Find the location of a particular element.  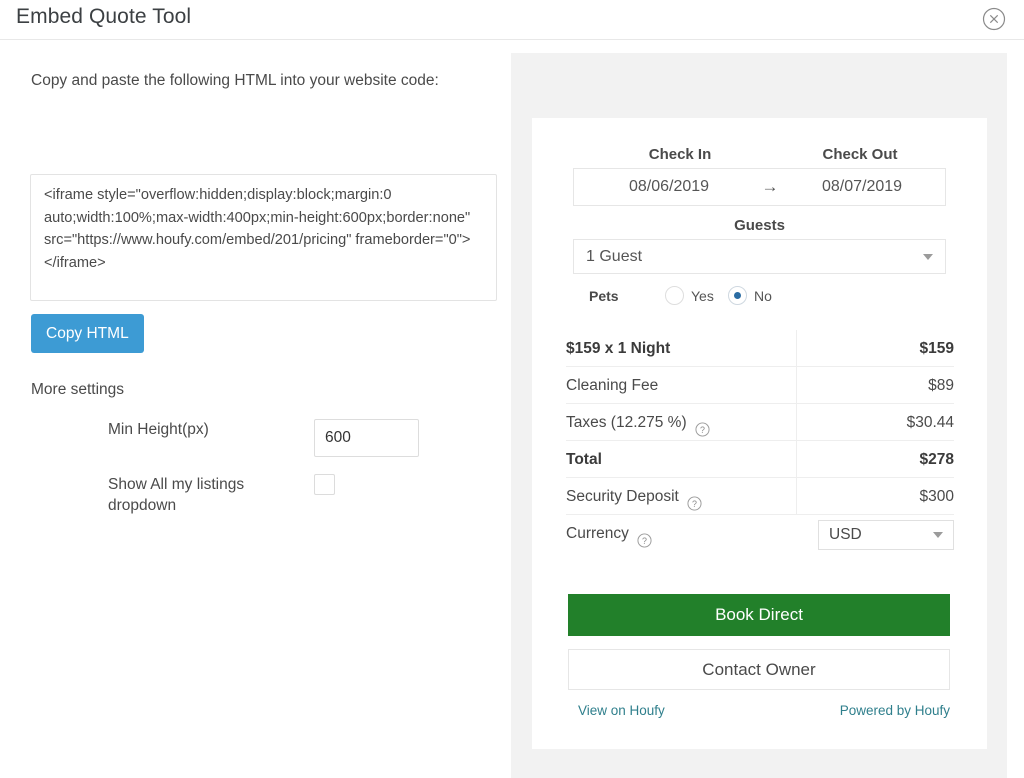

check-out-label: Check Out is located at coordinates (860, 154).